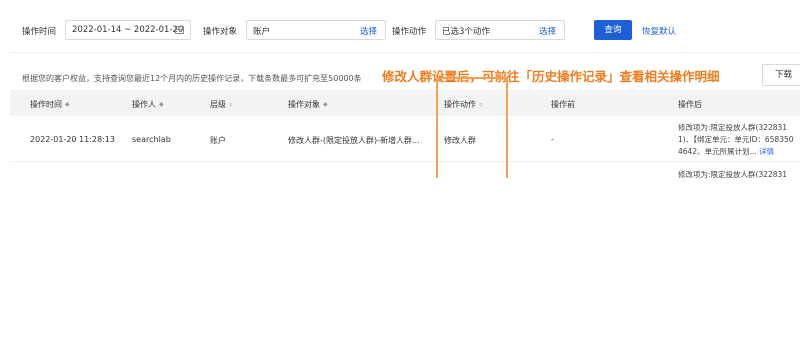 The height and width of the screenshot is (342, 800). What do you see at coordinates (659, 31) in the screenshot?
I see `reset-default-button: 恢复默认` at bounding box center [659, 31].